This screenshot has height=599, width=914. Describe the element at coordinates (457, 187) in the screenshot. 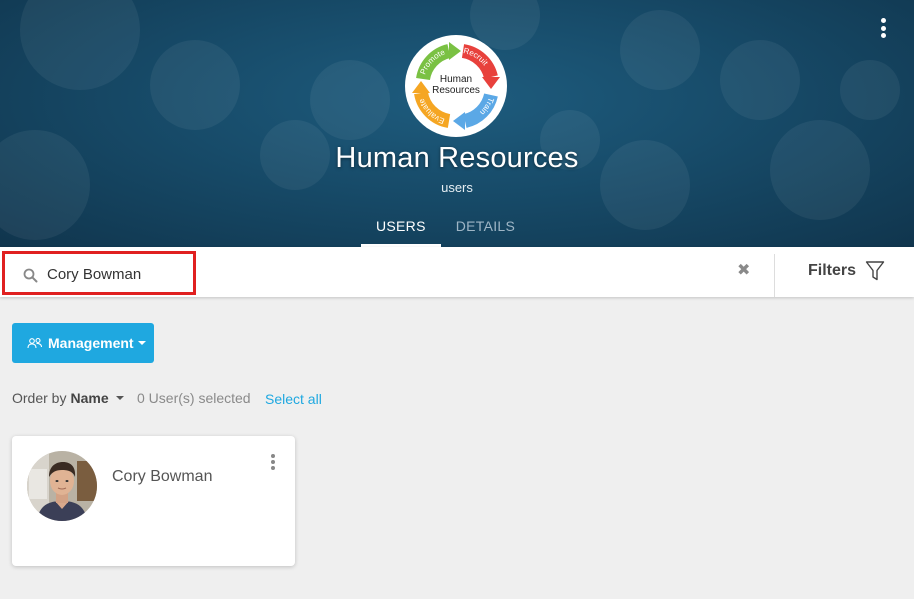

I see `group-subtitle: users` at that location.